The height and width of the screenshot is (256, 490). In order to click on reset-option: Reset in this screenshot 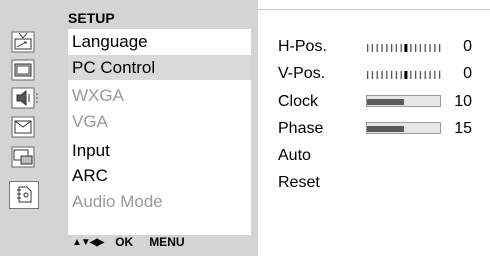, I will do `click(299, 183)`.